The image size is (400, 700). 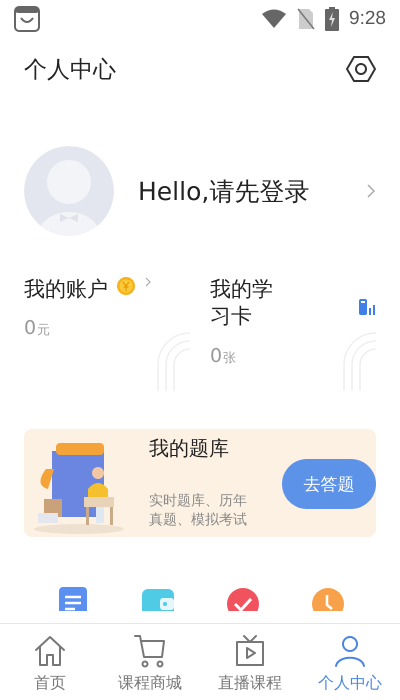 What do you see at coordinates (200, 483) in the screenshot?
I see `question-bank-card: 我的题库 实时题库、历年真题、模拟考试 去答题` at bounding box center [200, 483].